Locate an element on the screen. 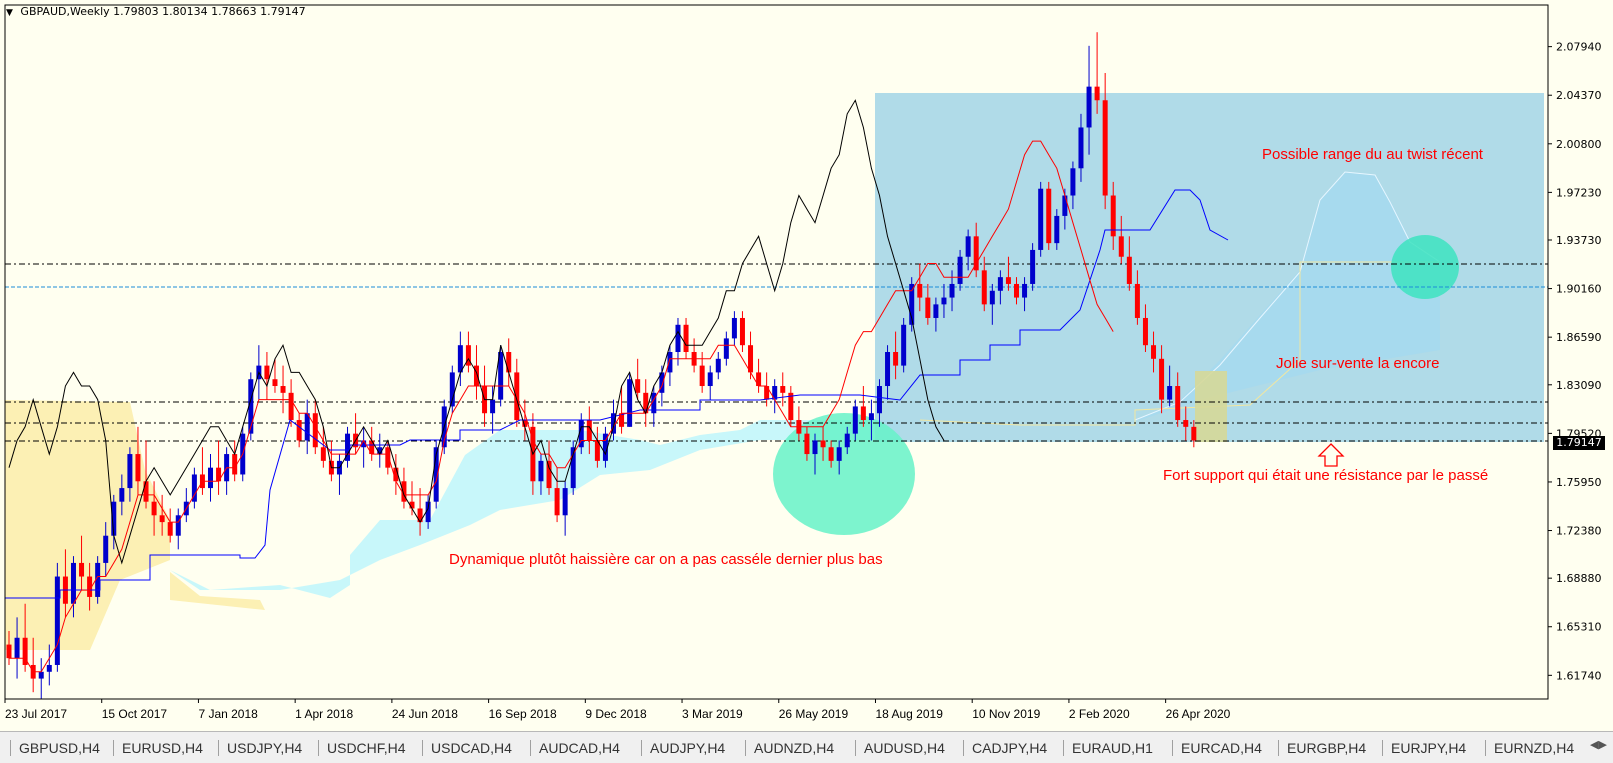  tab-audjpy-h4: AUDJPY,H4 is located at coordinates (685, 748).